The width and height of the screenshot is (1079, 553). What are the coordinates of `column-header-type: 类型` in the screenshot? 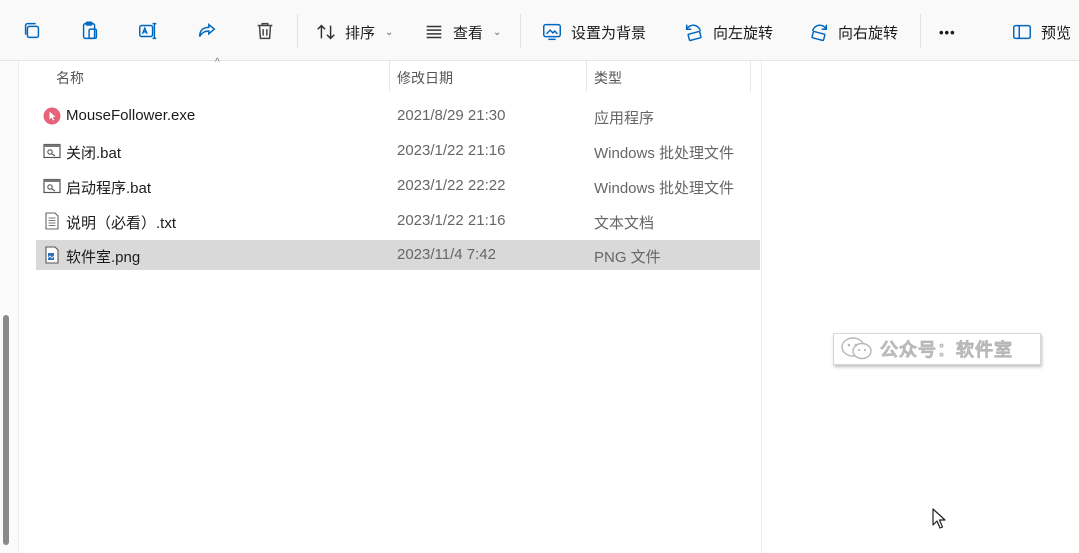 It's located at (608, 78).